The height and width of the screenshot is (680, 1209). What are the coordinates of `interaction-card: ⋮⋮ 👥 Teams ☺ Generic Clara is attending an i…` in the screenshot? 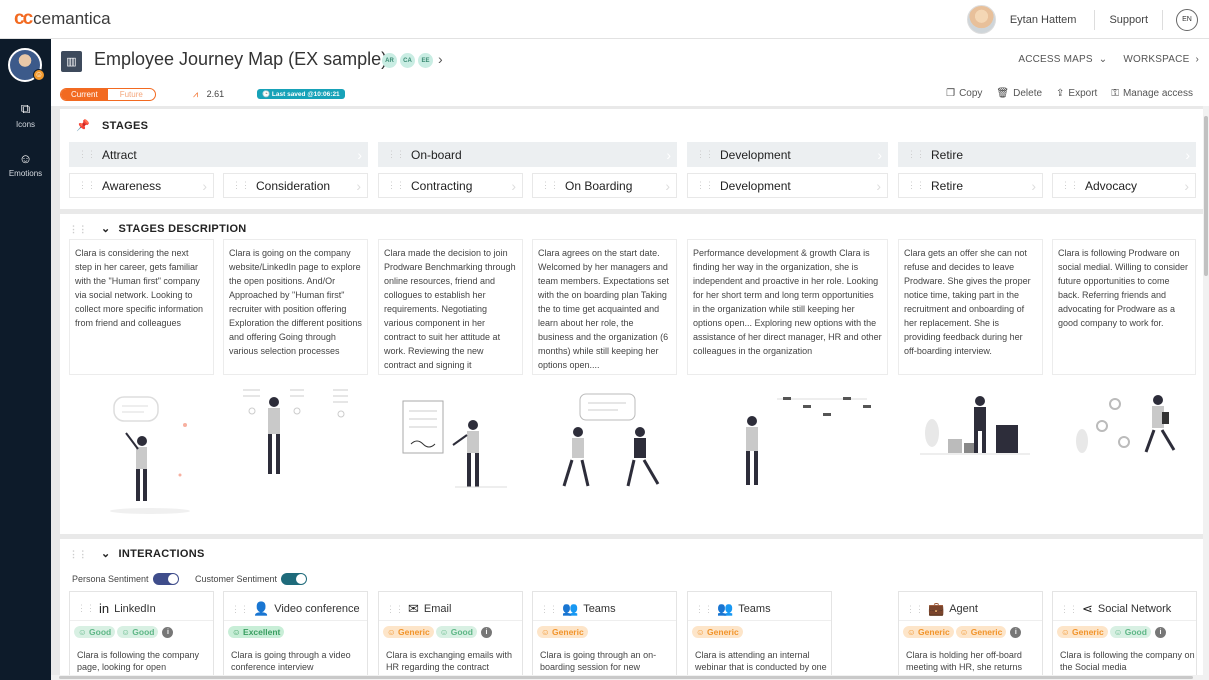 It's located at (759, 635).